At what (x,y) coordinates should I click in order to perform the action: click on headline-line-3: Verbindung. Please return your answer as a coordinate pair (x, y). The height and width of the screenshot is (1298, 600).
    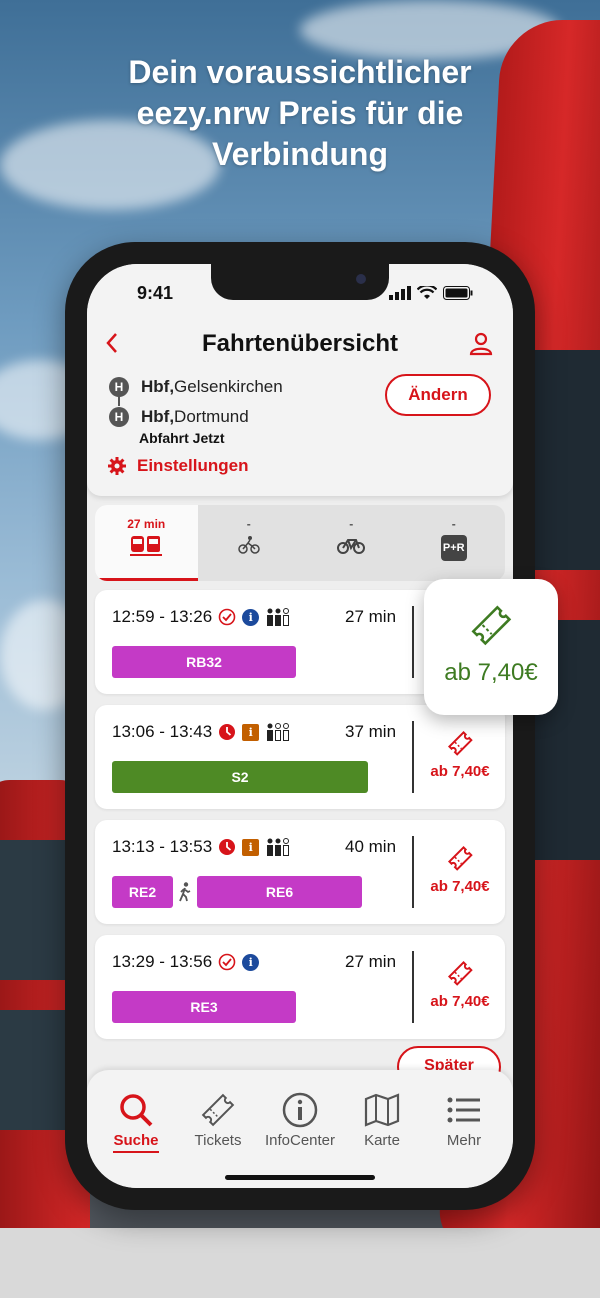
    Looking at the image, I should click on (300, 154).